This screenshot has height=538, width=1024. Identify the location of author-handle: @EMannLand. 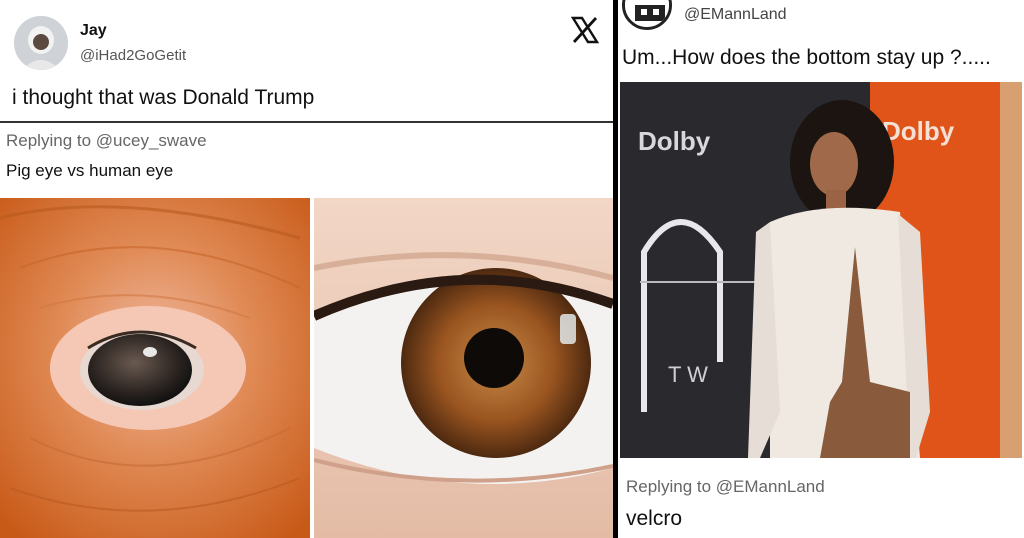
(735, 15).